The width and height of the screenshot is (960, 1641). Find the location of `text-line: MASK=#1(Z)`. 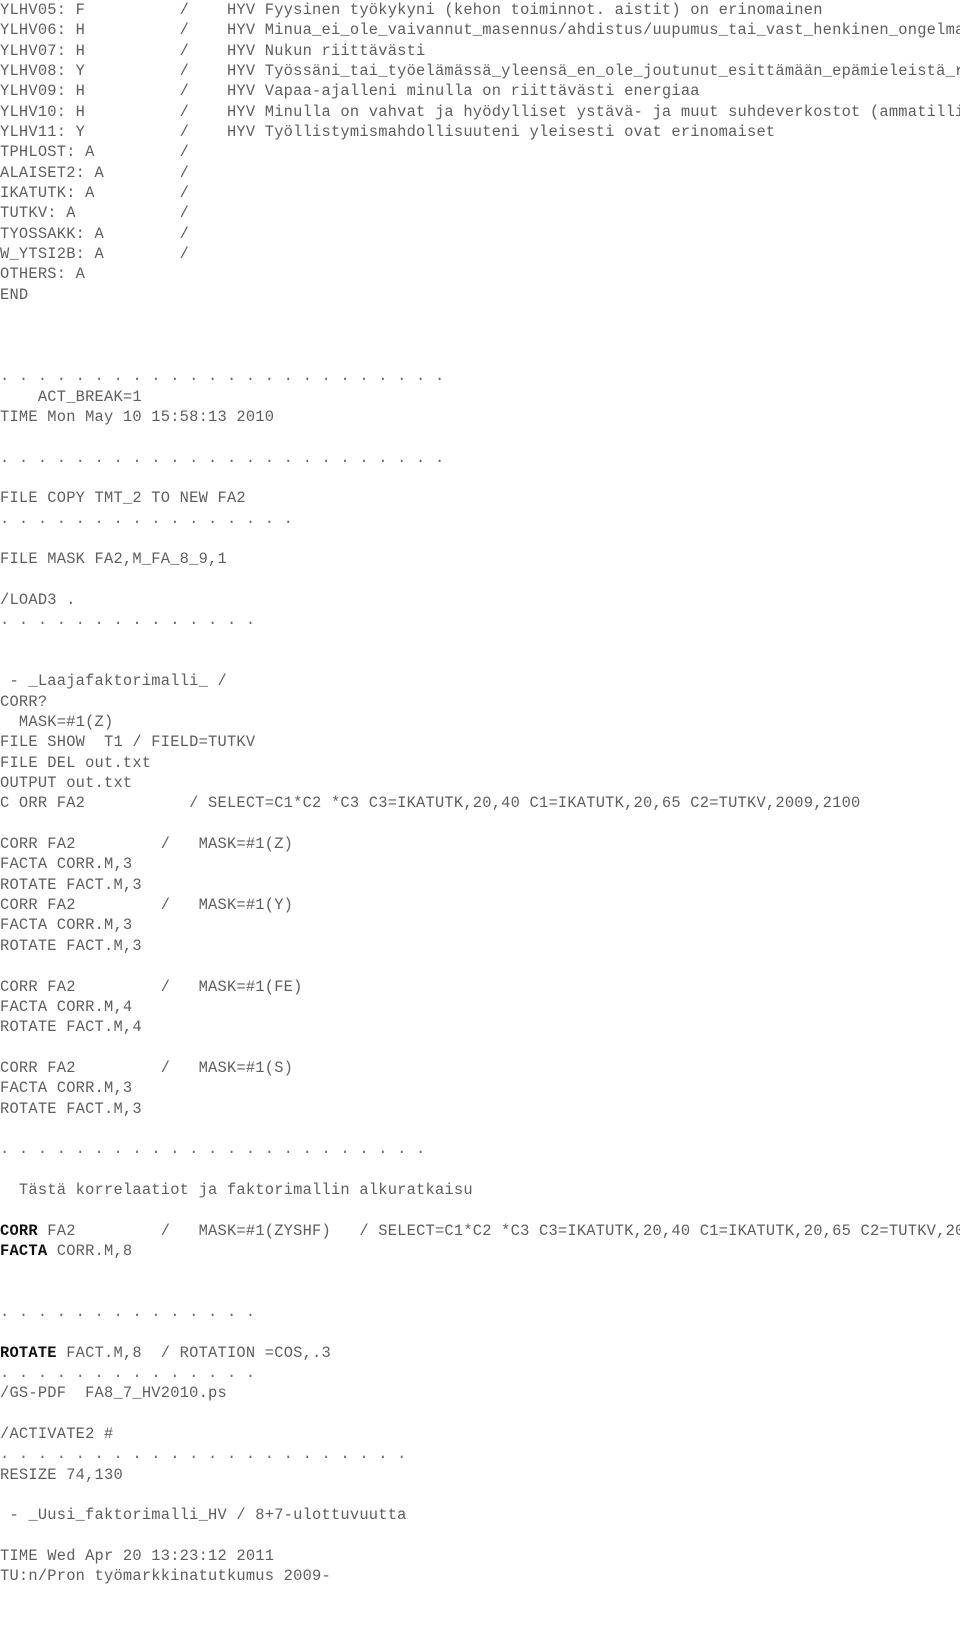

text-line: MASK=#1(Z) is located at coordinates (57, 722).